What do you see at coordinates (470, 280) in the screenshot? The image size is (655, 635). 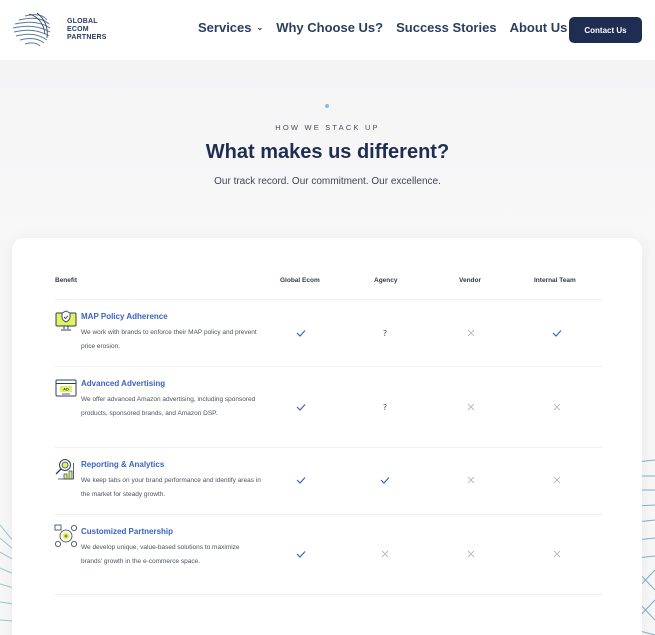 I see `column-header-vendor: Vendor` at bounding box center [470, 280].